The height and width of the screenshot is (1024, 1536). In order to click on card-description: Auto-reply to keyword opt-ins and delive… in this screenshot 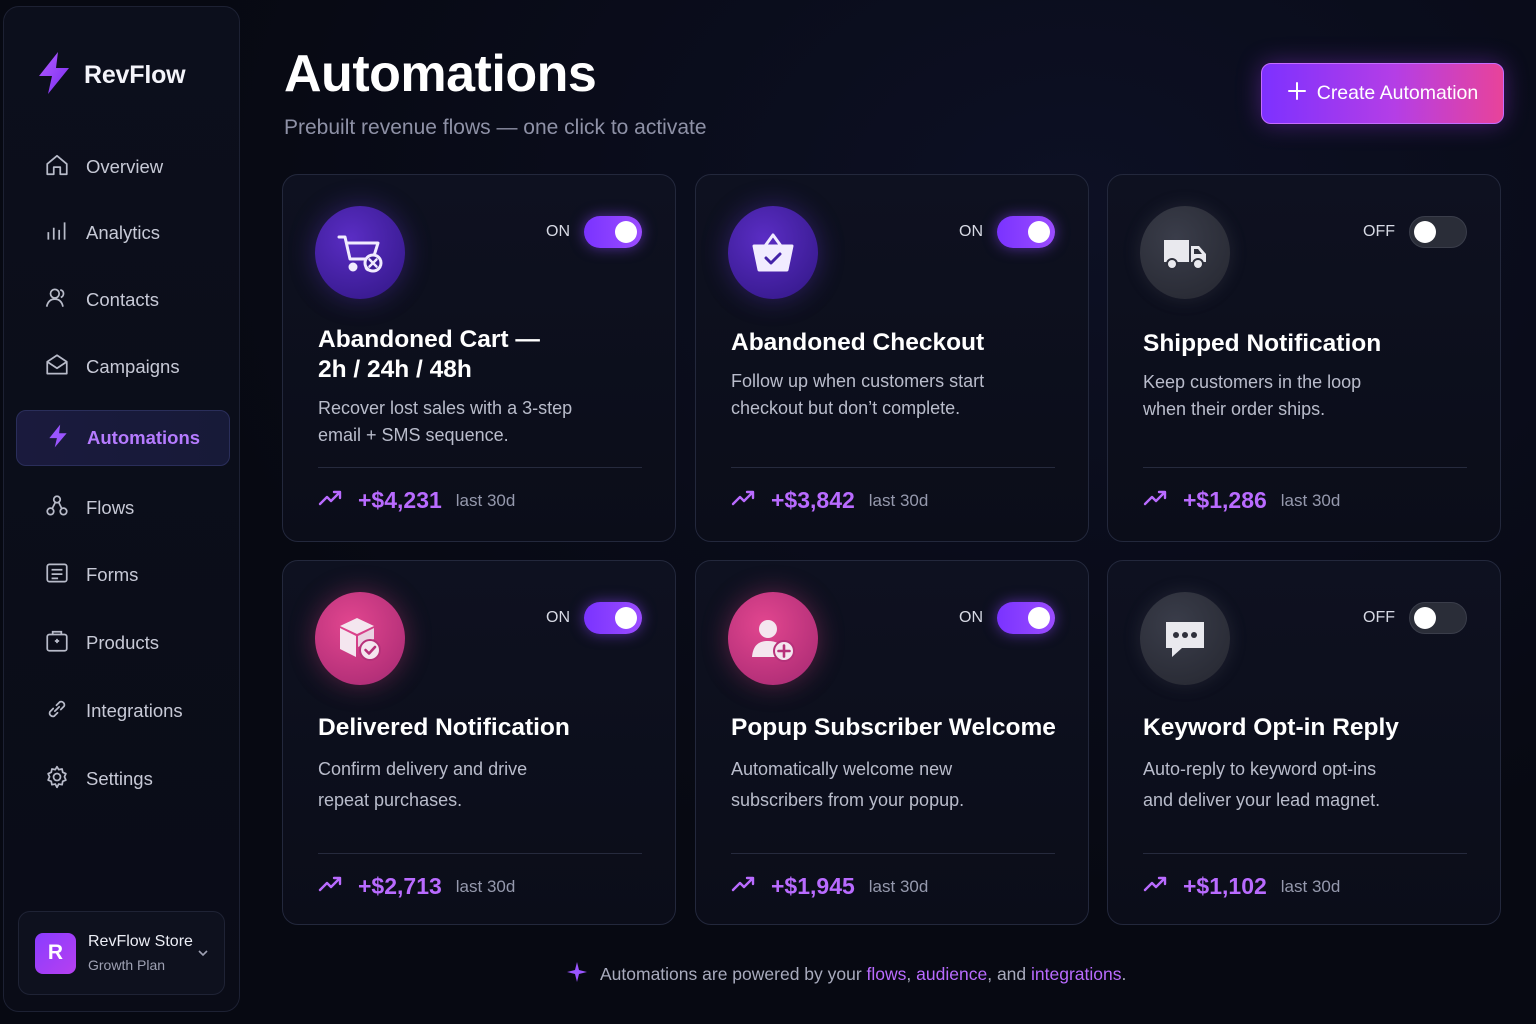, I will do `click(1293, 785)`.